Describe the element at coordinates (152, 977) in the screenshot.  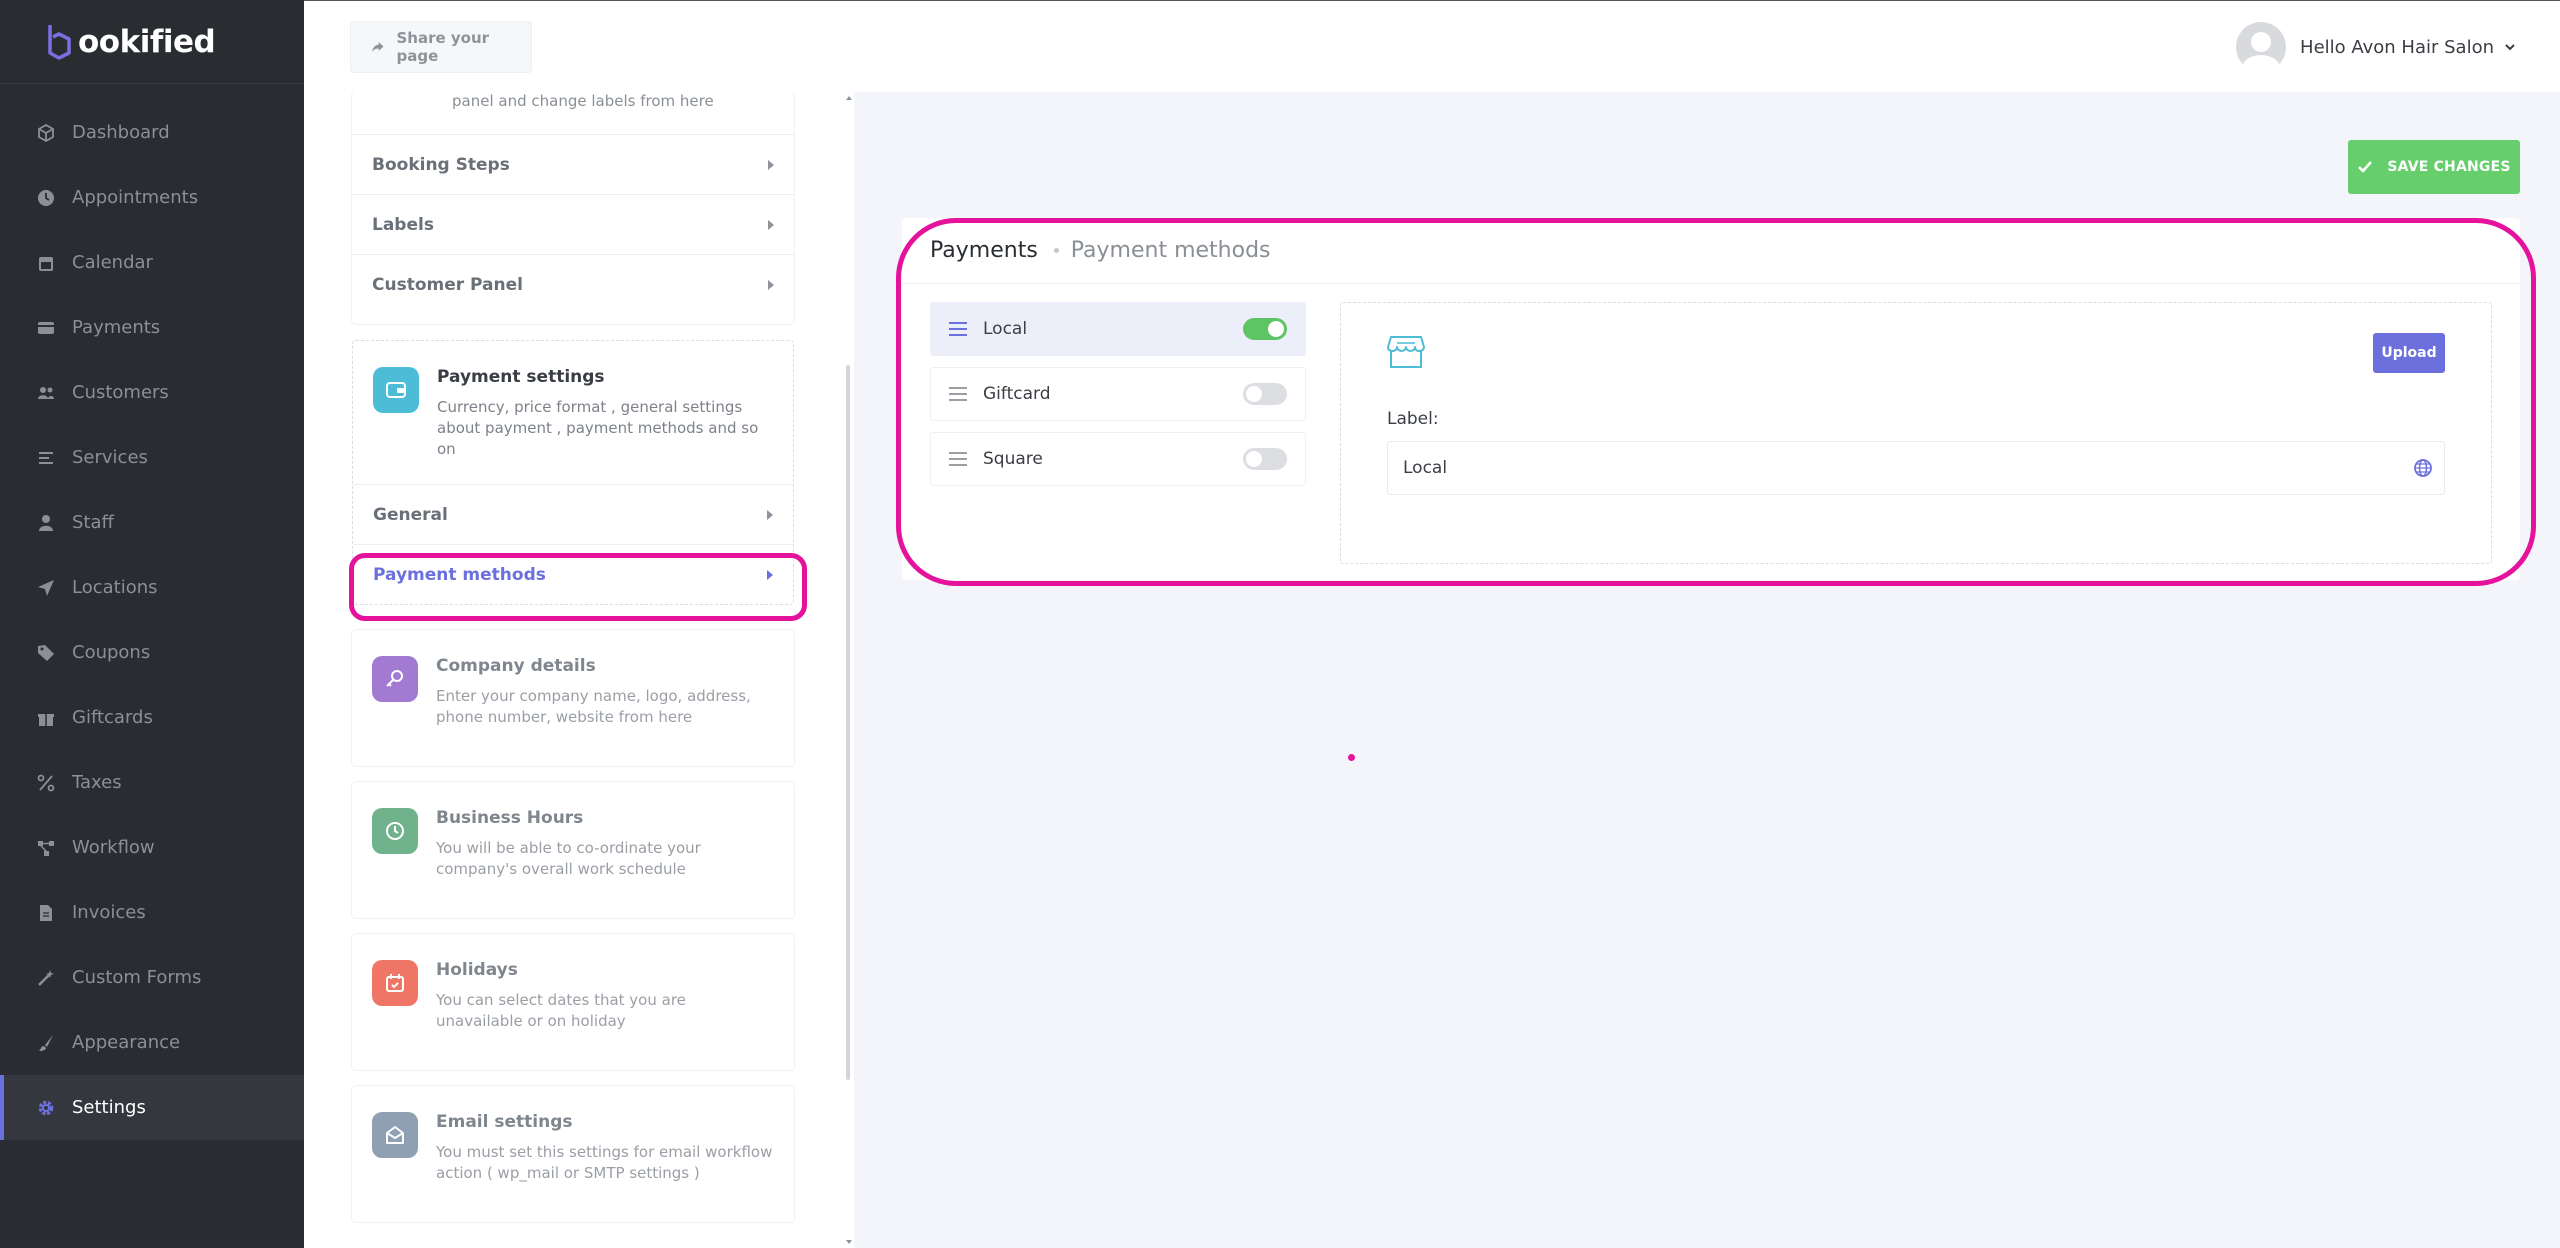
I see `sidebar-item-custom-forms: Custom Forms` at that location.